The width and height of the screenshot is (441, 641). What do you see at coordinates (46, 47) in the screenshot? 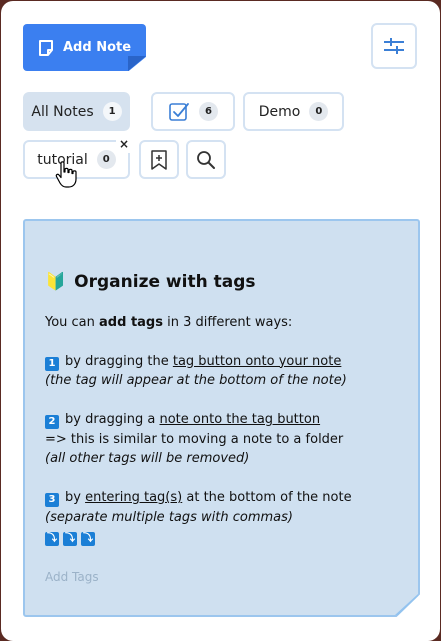
I see `note-icon` at bounding box center [46, 47].